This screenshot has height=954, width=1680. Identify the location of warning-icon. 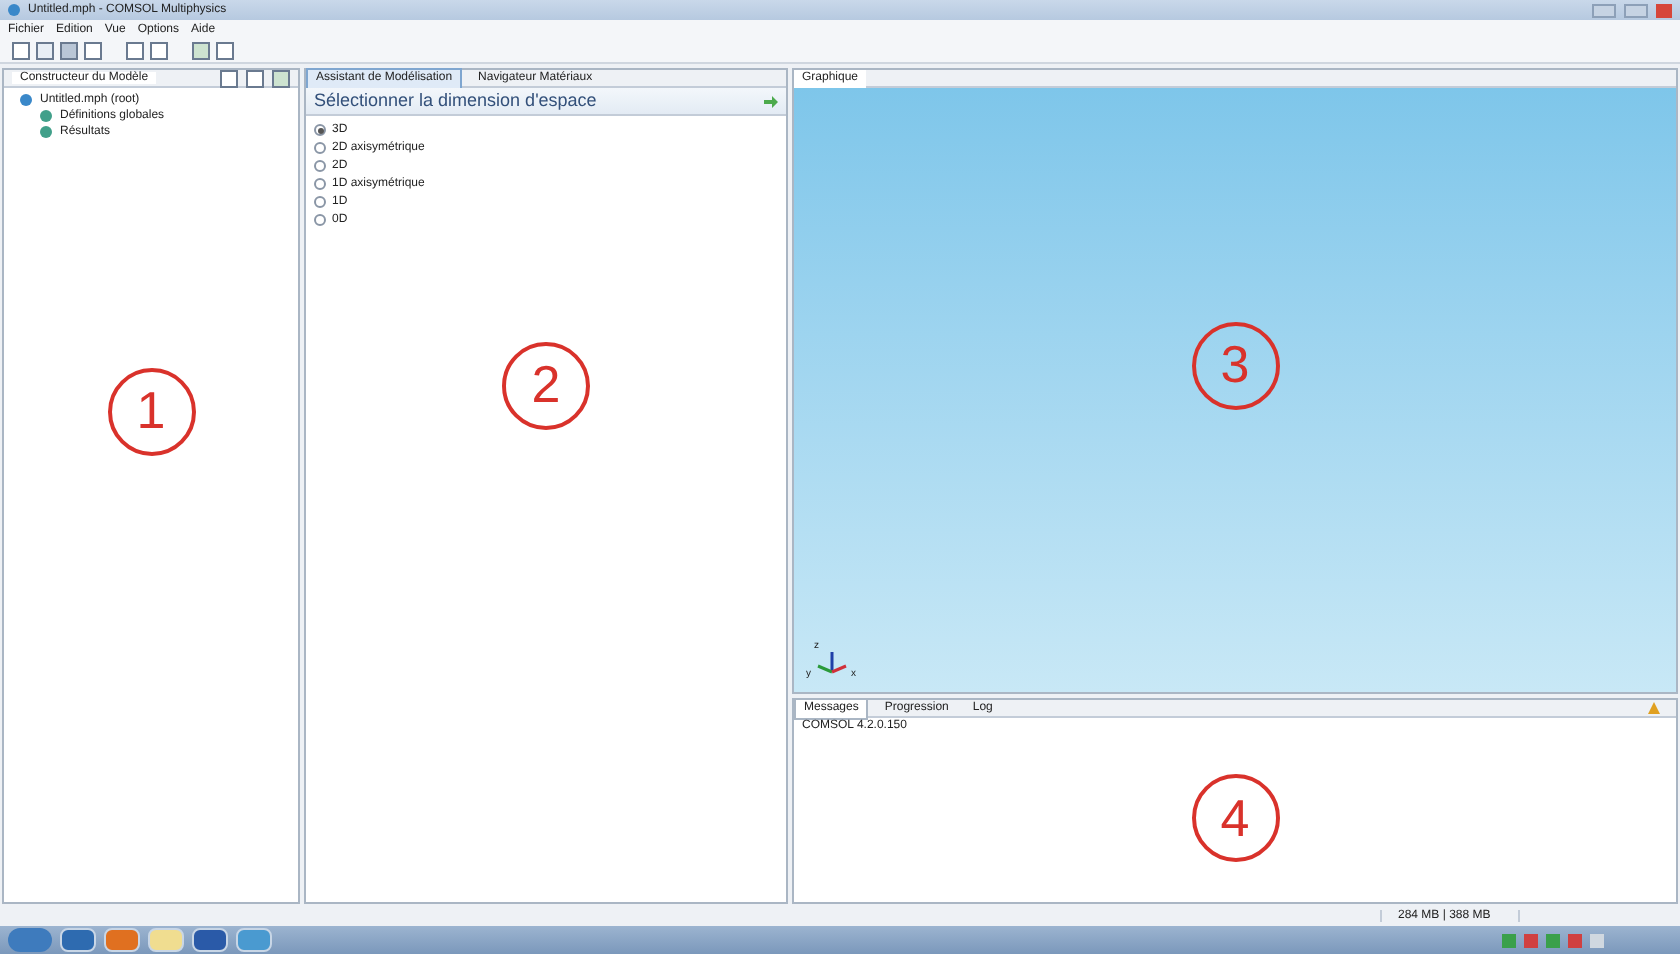
(1654, 708).